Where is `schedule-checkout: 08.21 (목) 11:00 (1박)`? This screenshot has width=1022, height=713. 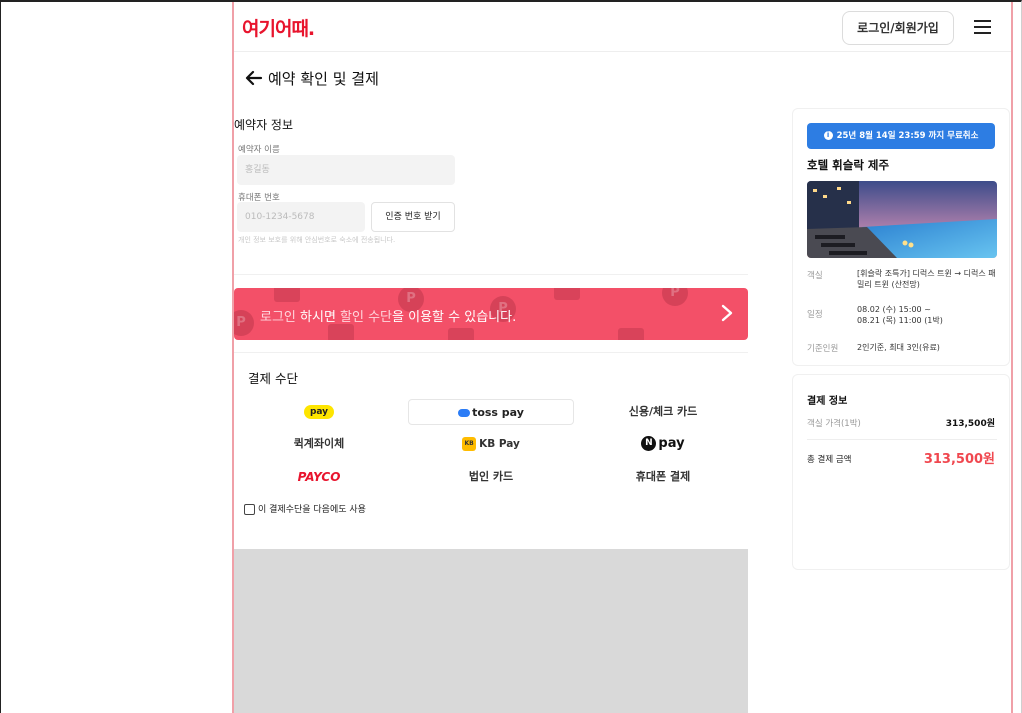
schedule-checkout: 08.21 (목) 11:00 (1박) is located at coordinates (900, 320).